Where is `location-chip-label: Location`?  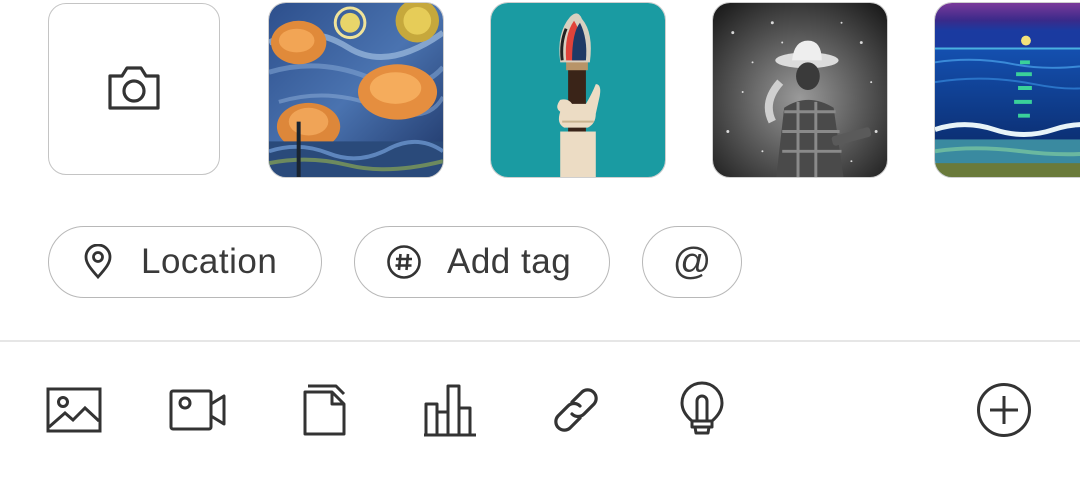
location-chip-label: Location is located at coordinates (209, 261).